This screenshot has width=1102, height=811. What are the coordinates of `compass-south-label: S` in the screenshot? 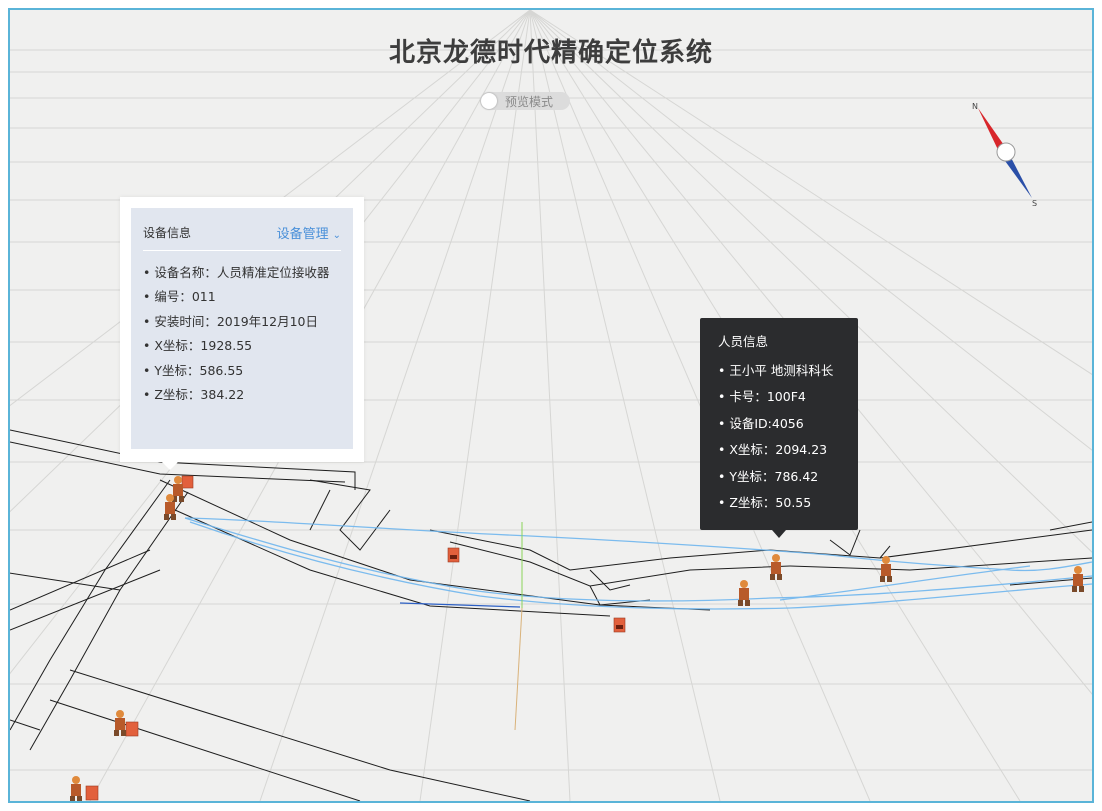 It's located at (1034, 203).